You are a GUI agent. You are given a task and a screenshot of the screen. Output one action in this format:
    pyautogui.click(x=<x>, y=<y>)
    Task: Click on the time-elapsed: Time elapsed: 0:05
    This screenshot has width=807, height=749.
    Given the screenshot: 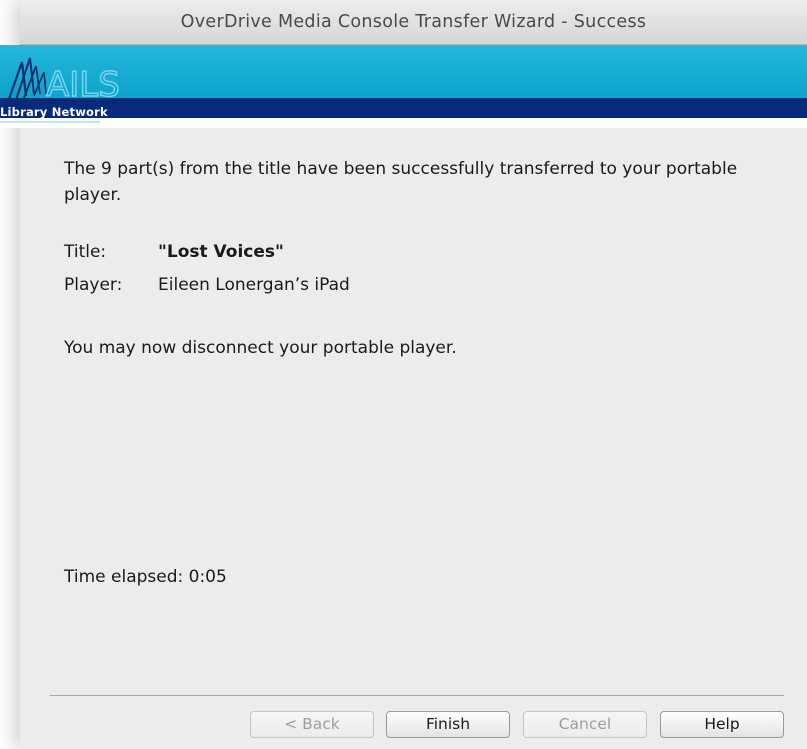 What is the action you would take?
    pyautogui.click(x=145, y=577)
    